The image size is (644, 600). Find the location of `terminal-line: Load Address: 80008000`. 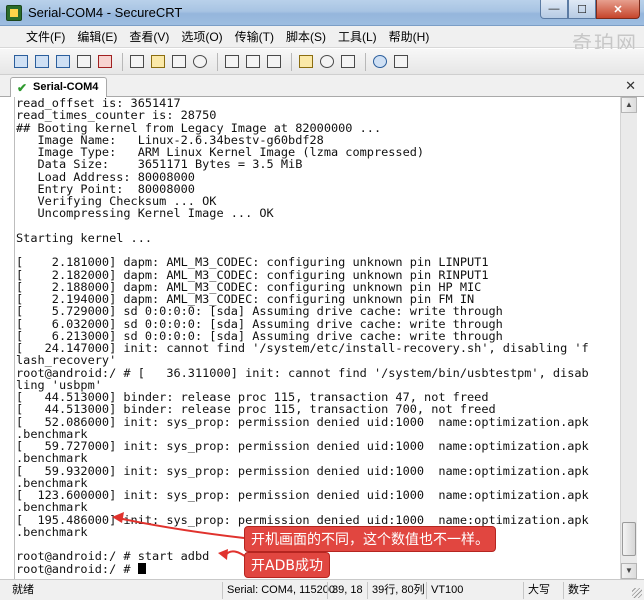

terminal-line: Load Address: 80008000 is located at coordinates (105, 176).